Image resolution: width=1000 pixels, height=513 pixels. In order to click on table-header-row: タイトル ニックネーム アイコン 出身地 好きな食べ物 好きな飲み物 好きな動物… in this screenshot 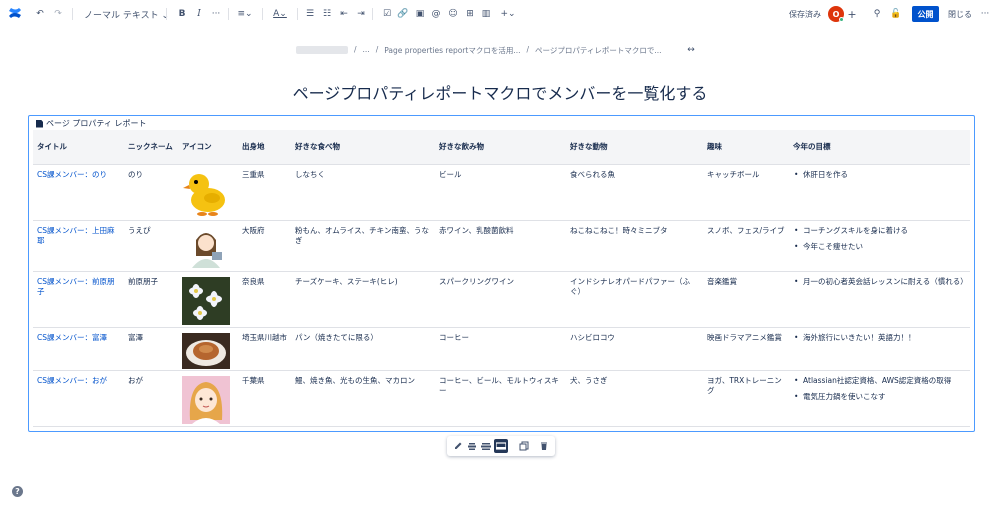, I will do `click(501, 147)`.